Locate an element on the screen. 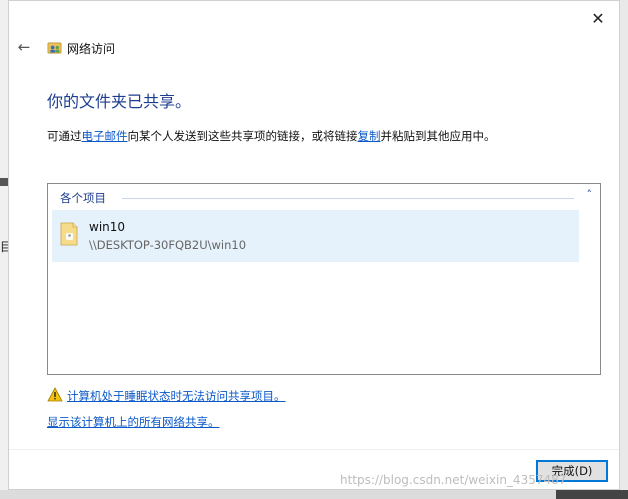 Image resolution: width=628 pixels, height=499 pixels. background-window-marker is located at coordinates (4, 182).